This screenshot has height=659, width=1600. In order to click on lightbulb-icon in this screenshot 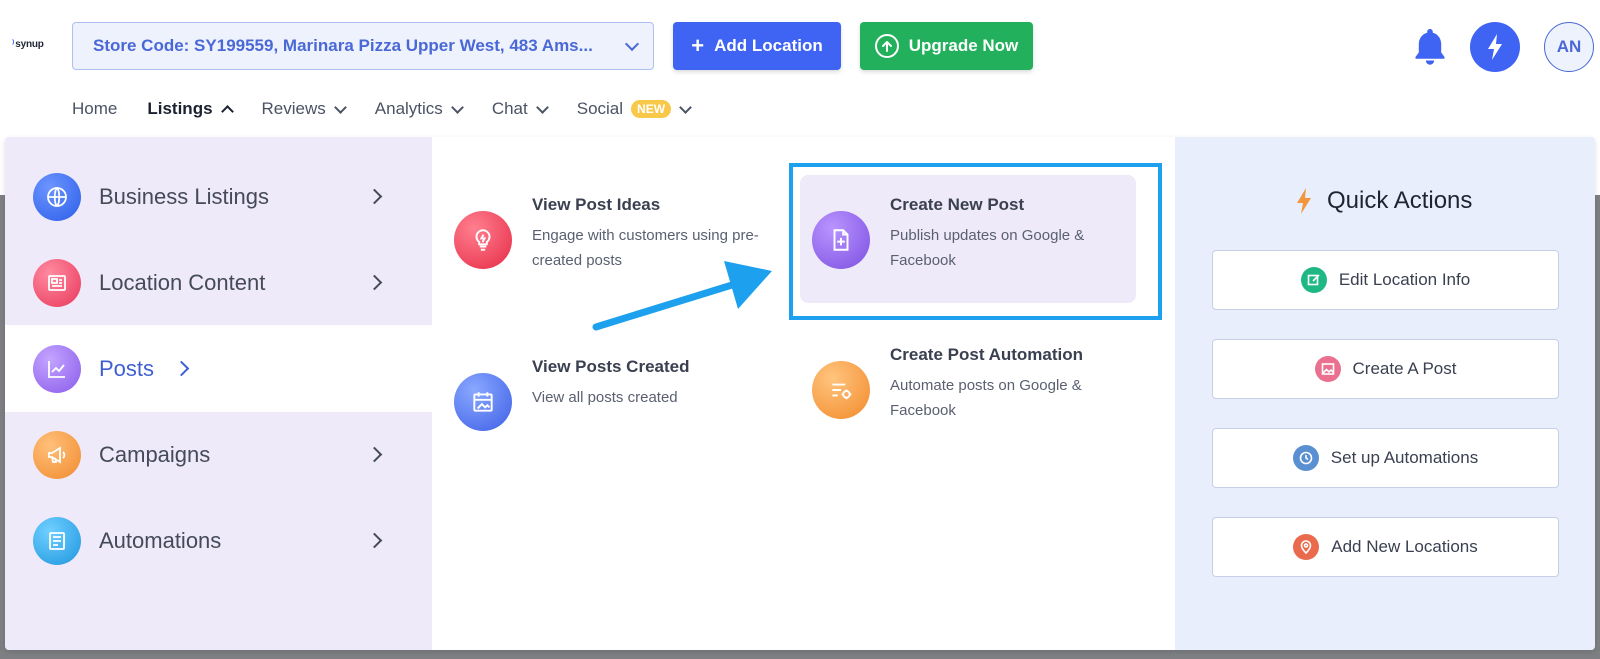, I will do `click(483, 240)`.